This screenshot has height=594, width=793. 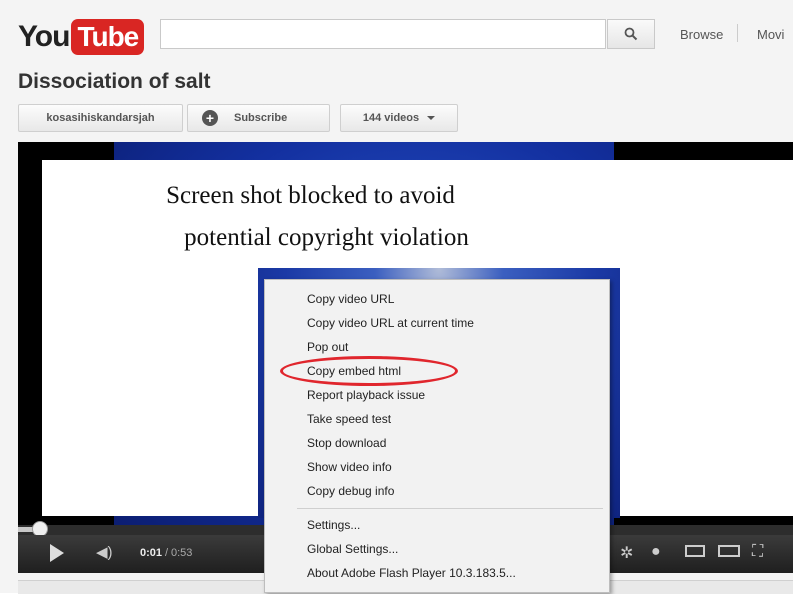 I want to click on channel-button: kosasihiskandarsjah, so click(x=100, y=118).